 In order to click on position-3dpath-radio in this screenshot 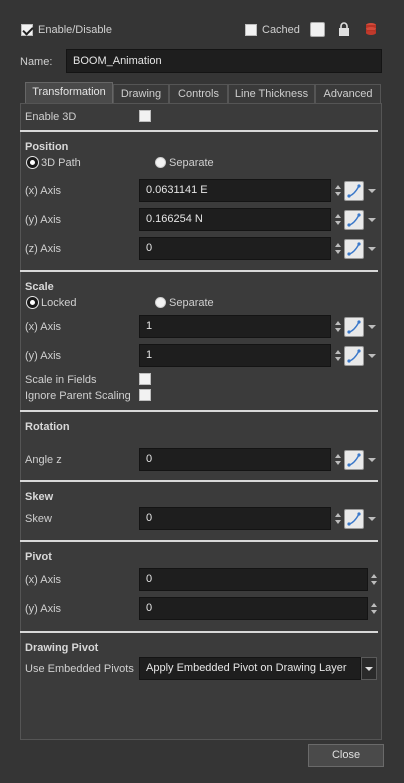, I will do `click(32, 162)`.